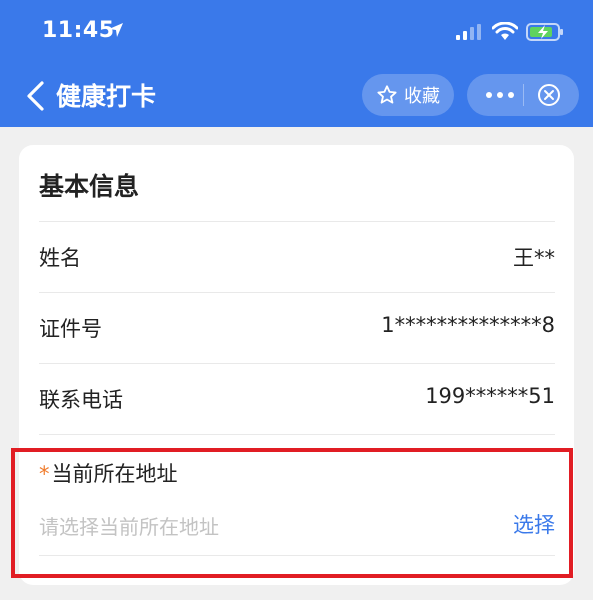 This screenshot has width=593, height=600. I want to click on status-time: 11:45, so click(78, 30).